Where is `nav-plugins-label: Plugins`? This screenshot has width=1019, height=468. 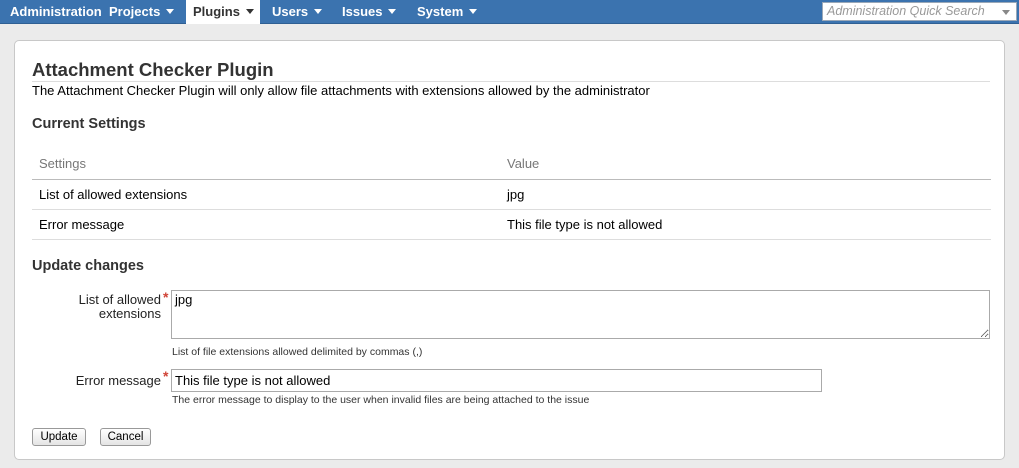 nav-plugins-label: Plugins is located at coordinates (216, 11).